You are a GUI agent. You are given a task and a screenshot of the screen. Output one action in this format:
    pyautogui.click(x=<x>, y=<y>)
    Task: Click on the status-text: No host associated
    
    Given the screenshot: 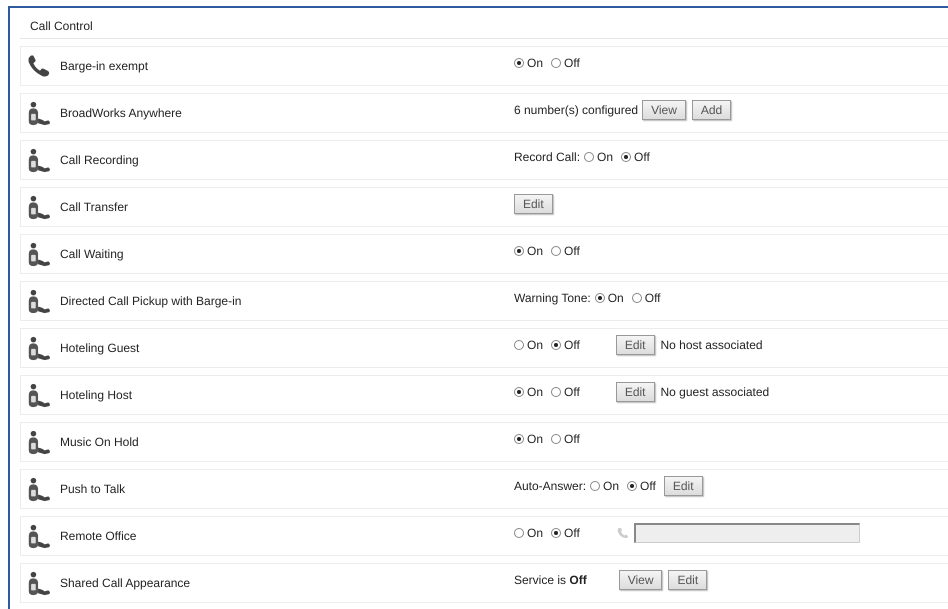 What is the action you would take?
    pyautogui.click(x=711, y=345)
    